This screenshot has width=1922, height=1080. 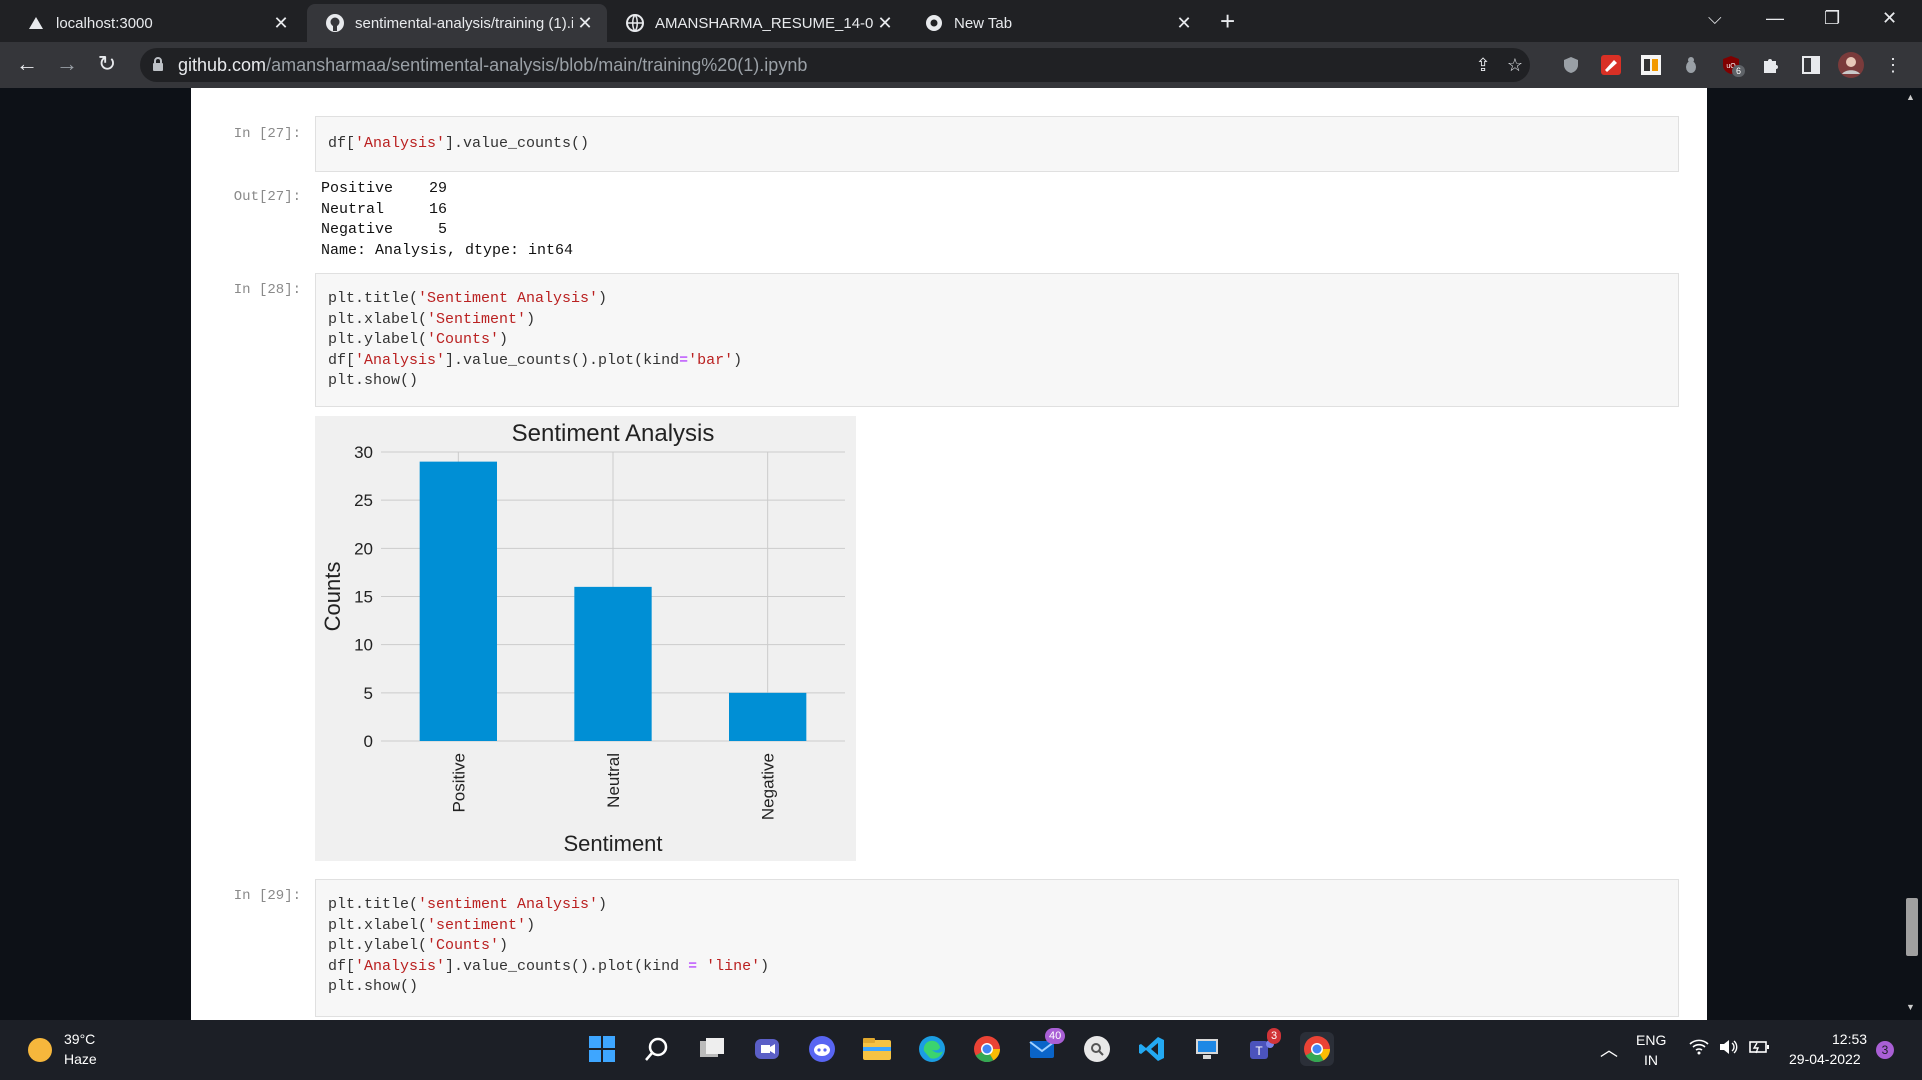 What do you see at coordinates (158, 66) in the screenshot?
I see `lock-icon` at bounding box center [158, 66].